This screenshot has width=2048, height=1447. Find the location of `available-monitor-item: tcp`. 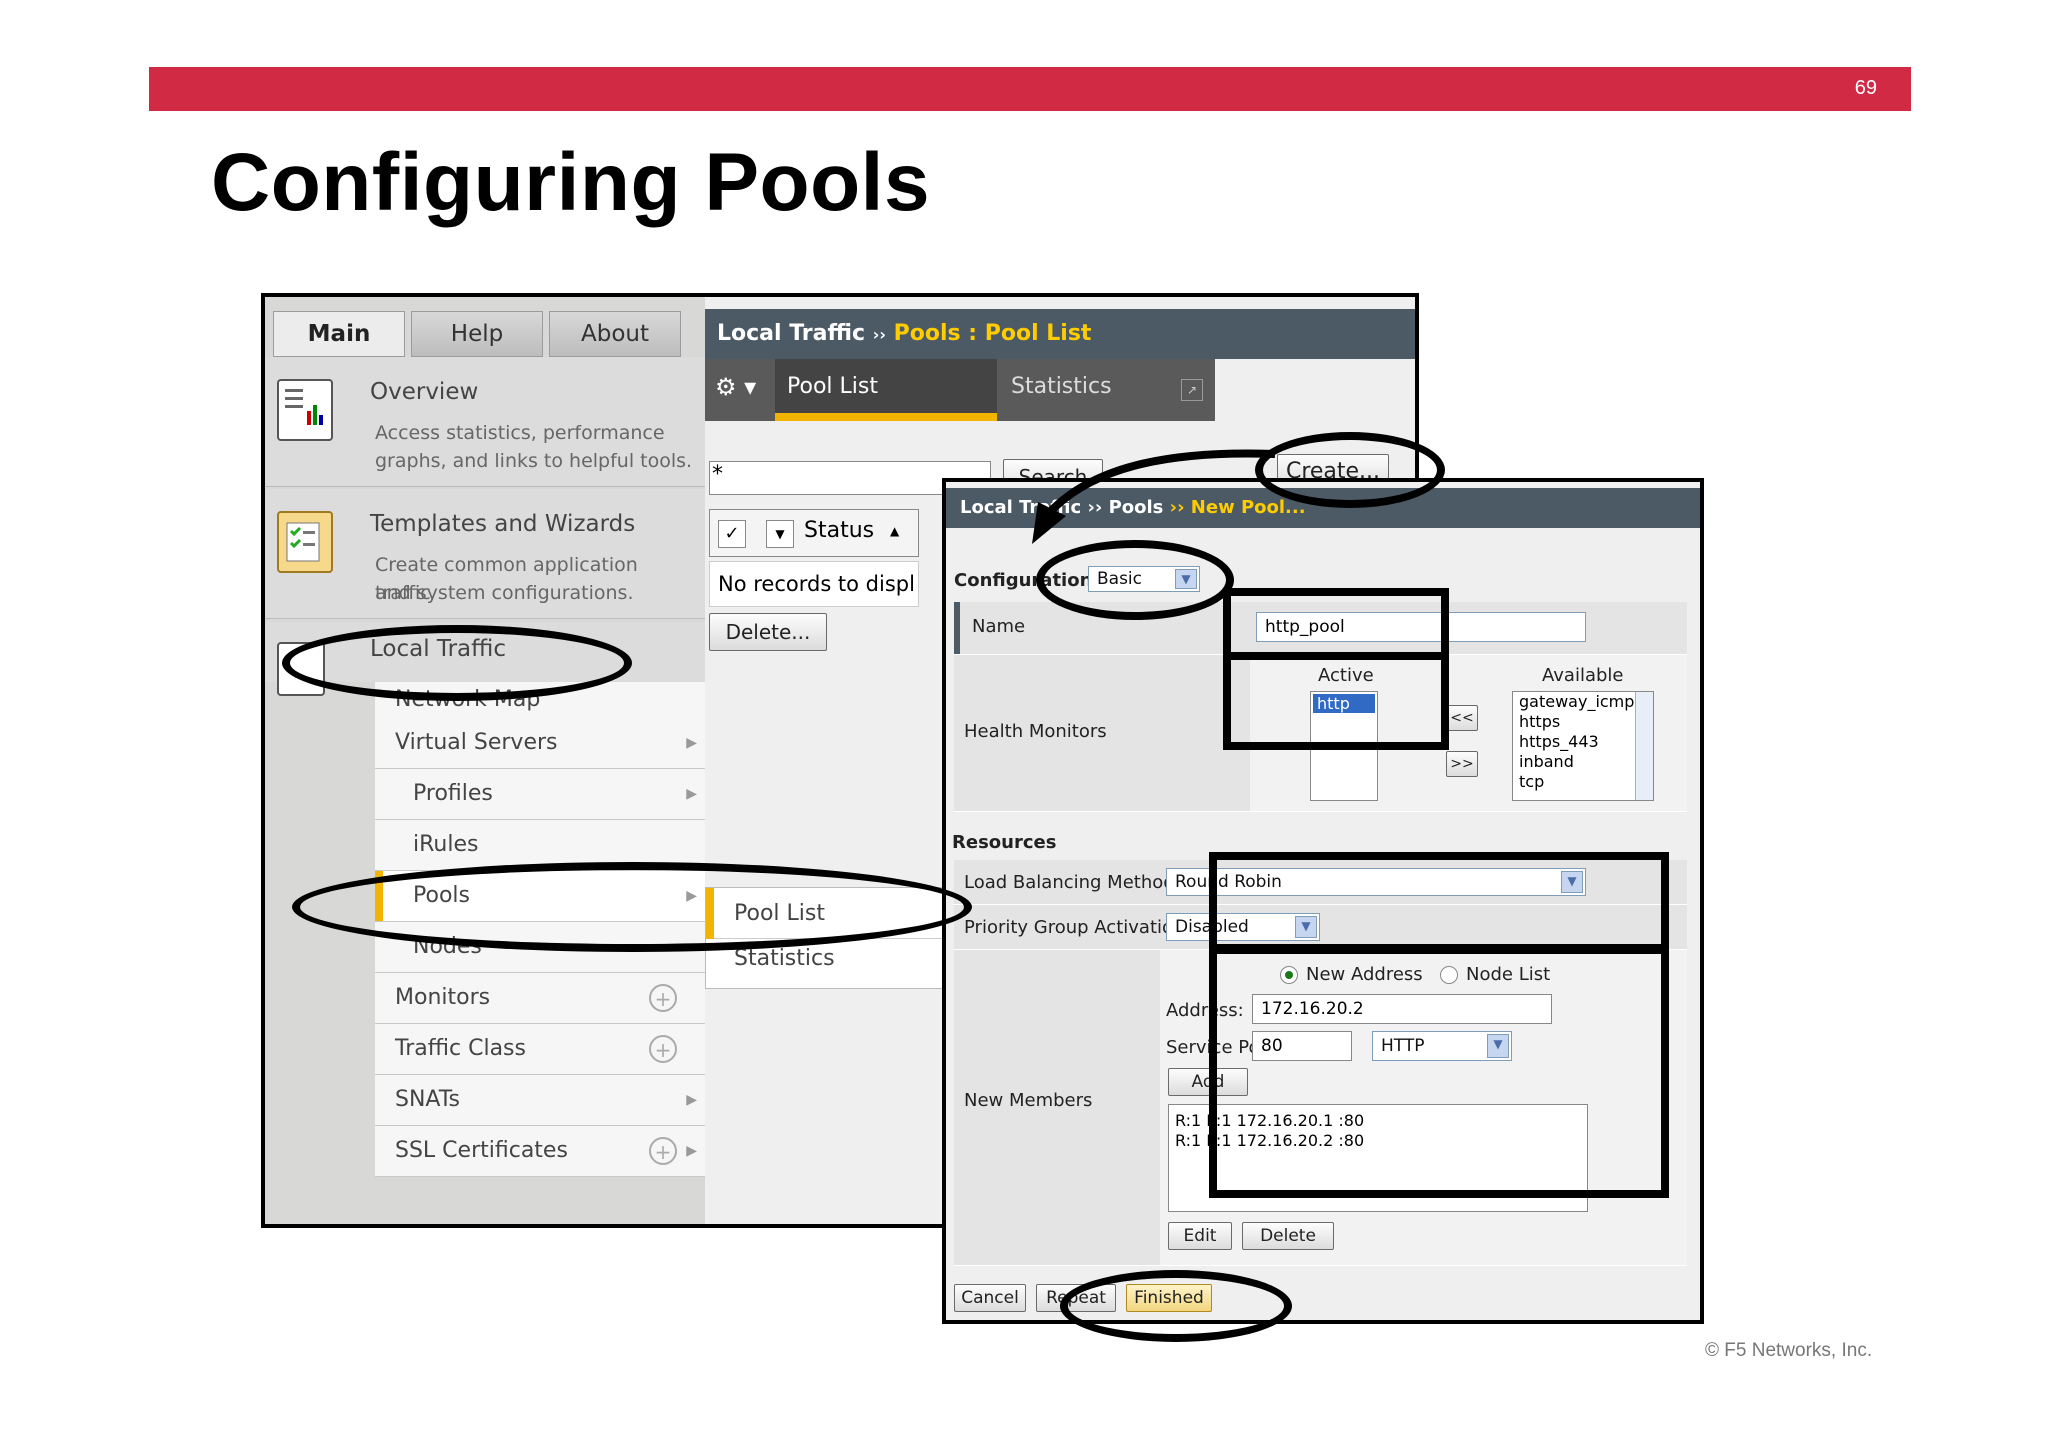

available-monitor-item: tcp is located at coordinates (1586, 782).